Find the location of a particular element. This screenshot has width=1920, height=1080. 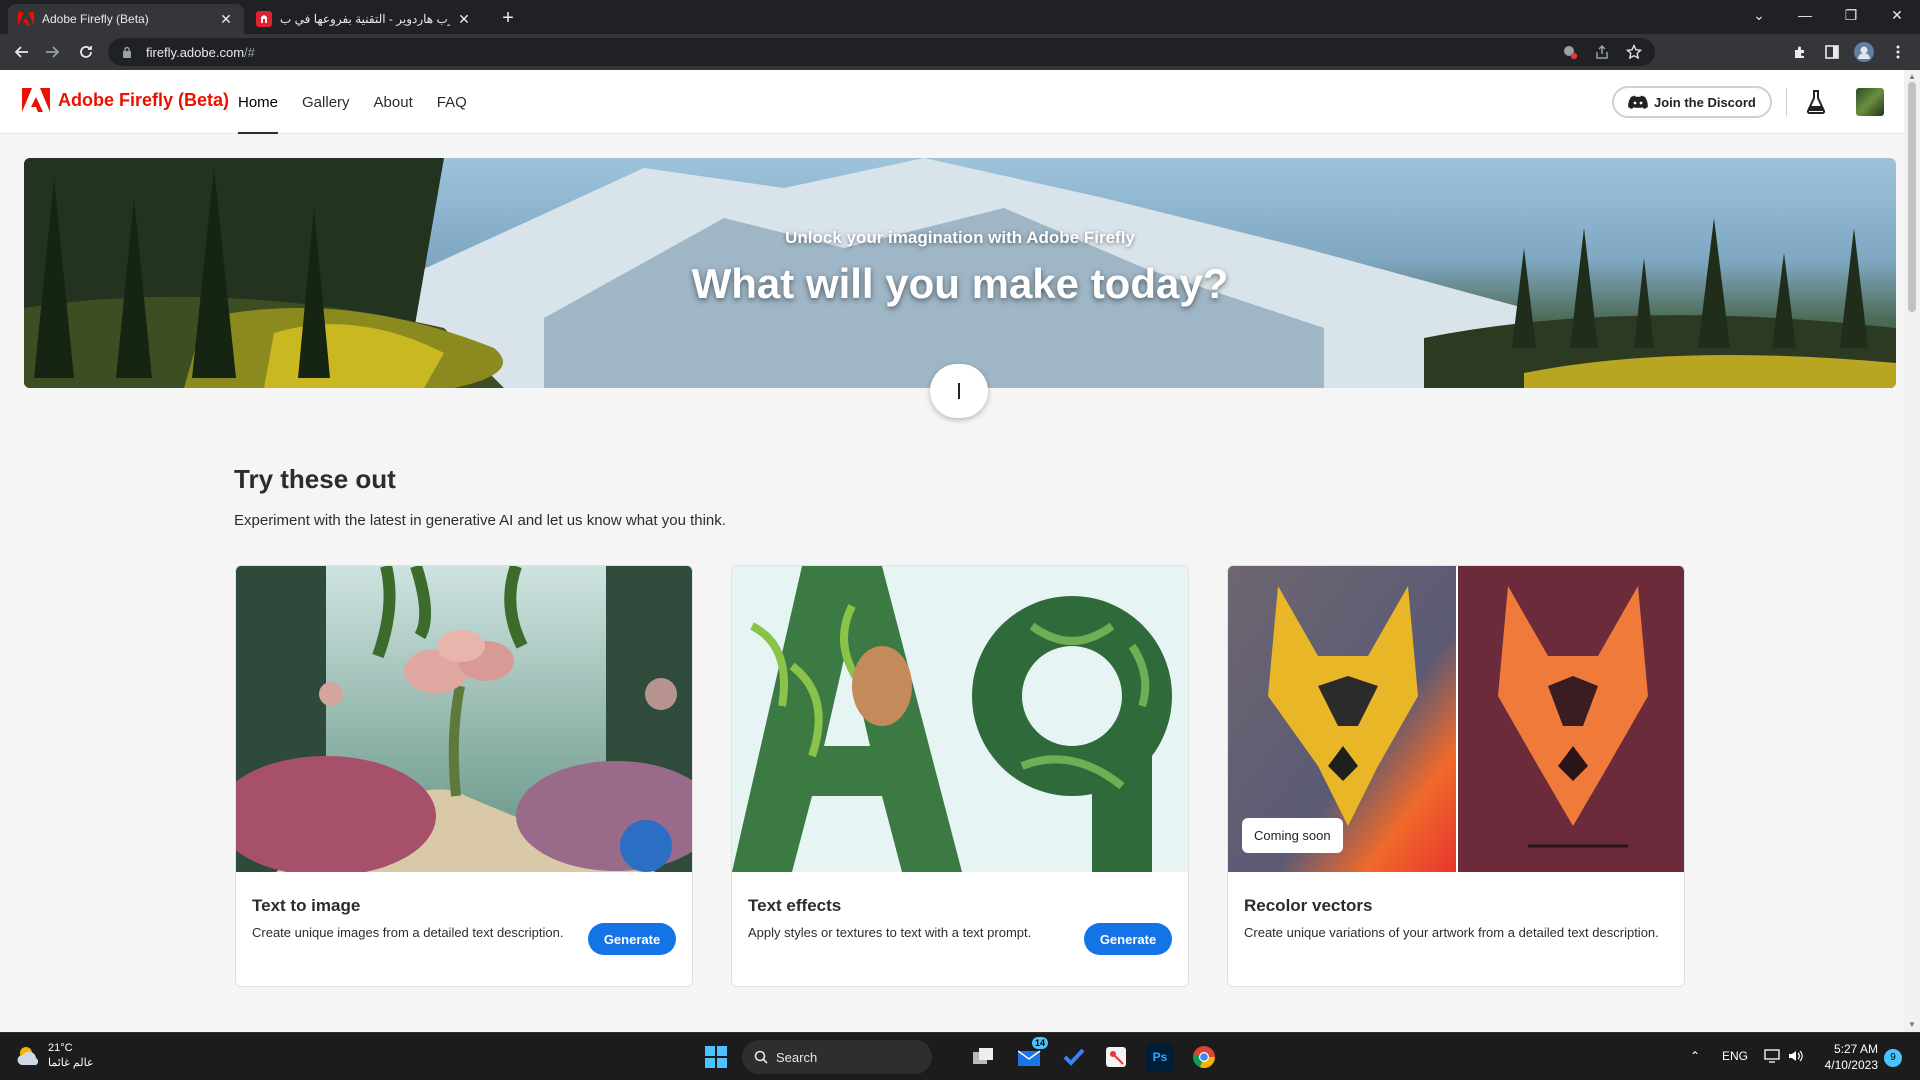

minimize-button: — is located at coordinates (1805, 15).